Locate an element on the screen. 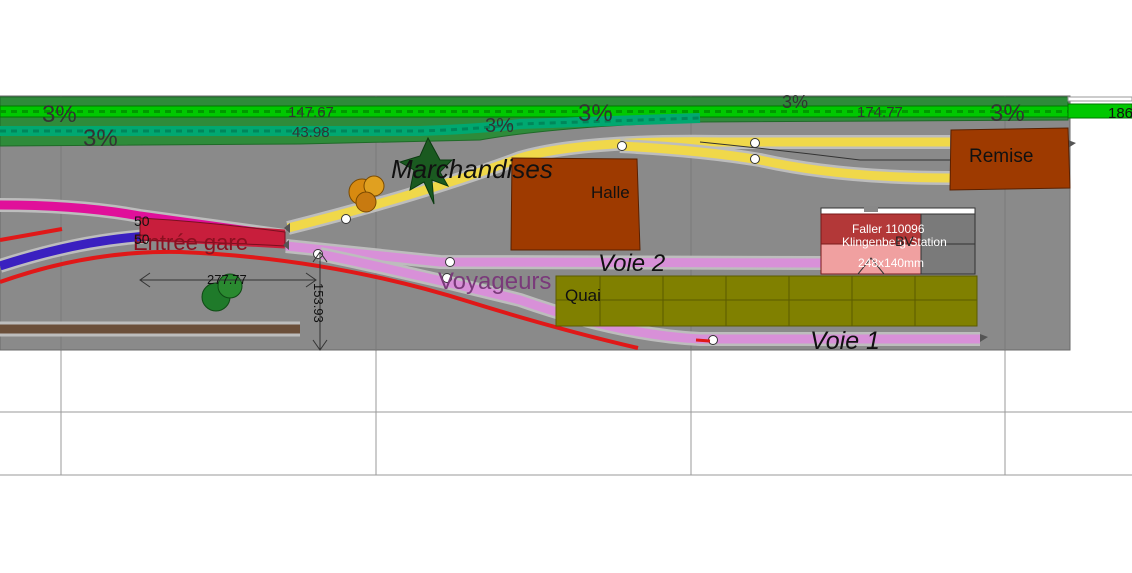 The height and width of the screenshot is (573, 1132). platform-label: Quai is located at coordinates (583, 295).